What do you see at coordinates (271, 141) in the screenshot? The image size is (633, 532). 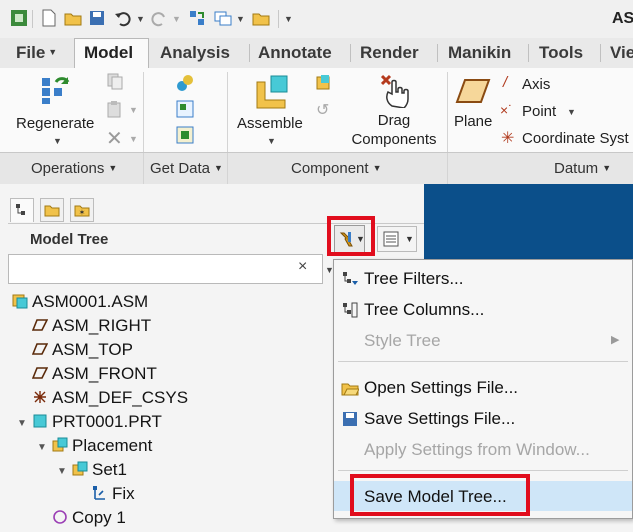 I see `assemble-dropdown-icon: ▼` at bounding box center [271, 141].